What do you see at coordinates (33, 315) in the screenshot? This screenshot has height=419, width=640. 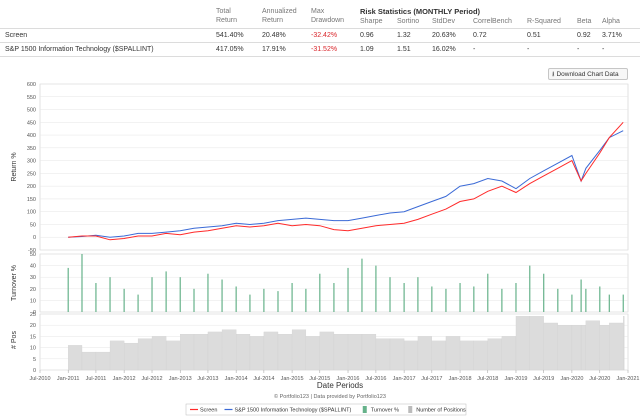 I see `positions-tick-label: 25` at bounding box center [33, 315].